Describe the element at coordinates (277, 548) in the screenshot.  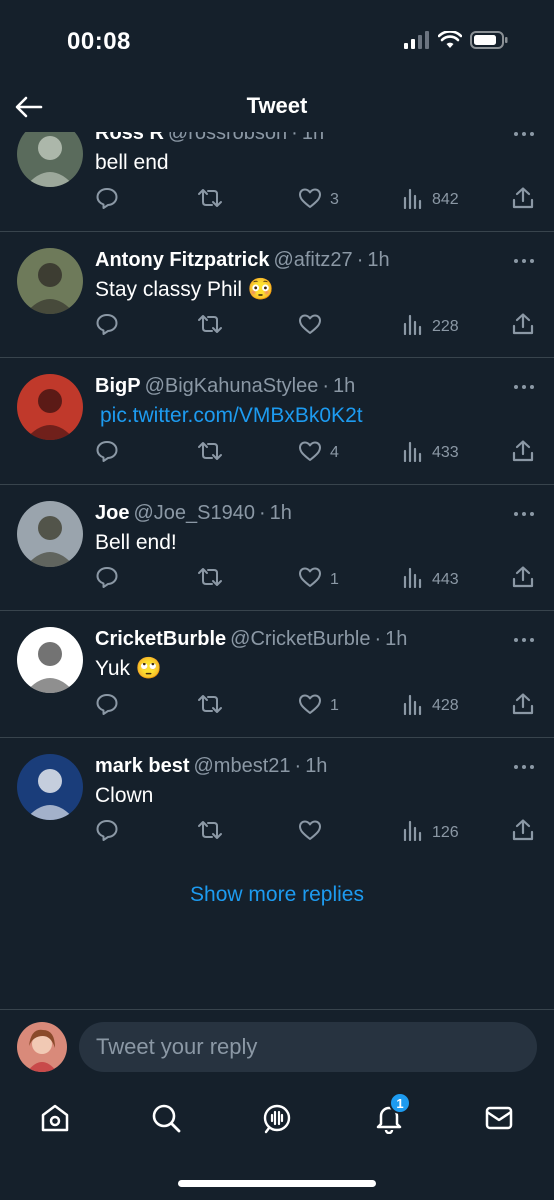
I see `reply-tweet: Joe @Joe_S1940 · 1h Bell end! 1 443` at that location.